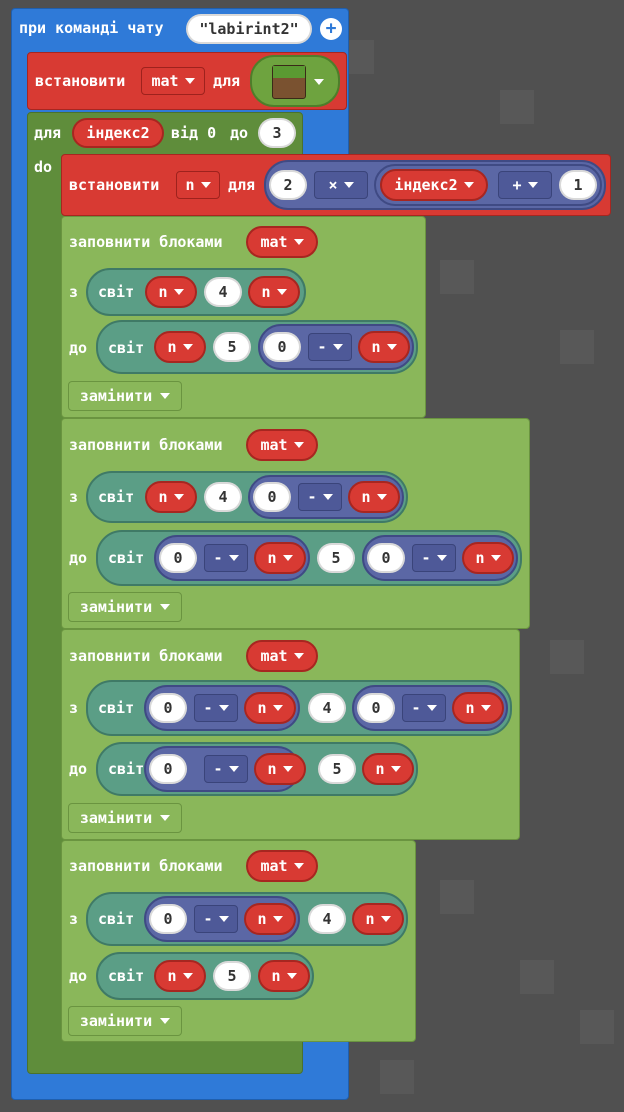 This screenshot has height=1112, width=624. I want to click on fill3-mat: mat, so click(282, 656).